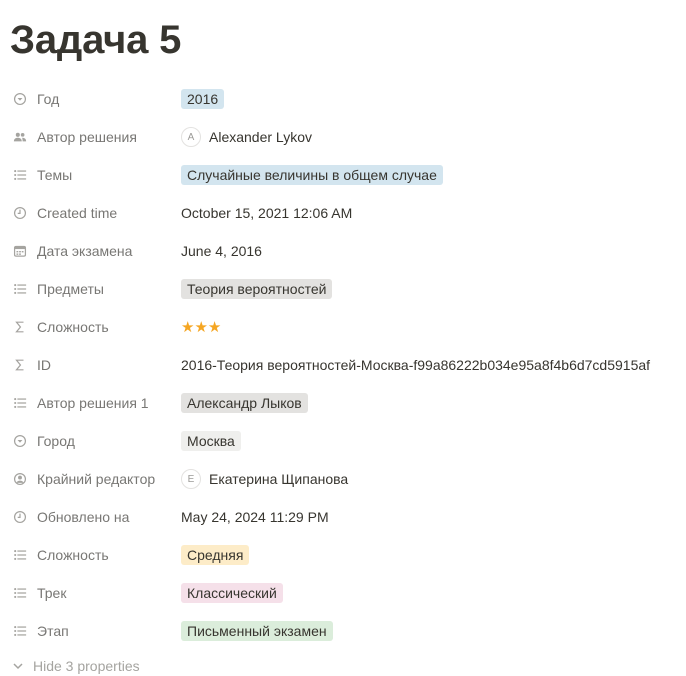 This screenshot has width=686, height=676. What do you see at coordinates (433, 631) in the screenshot?
I see `property-value: Письменный экзамен` at bounding box center [433, 631].